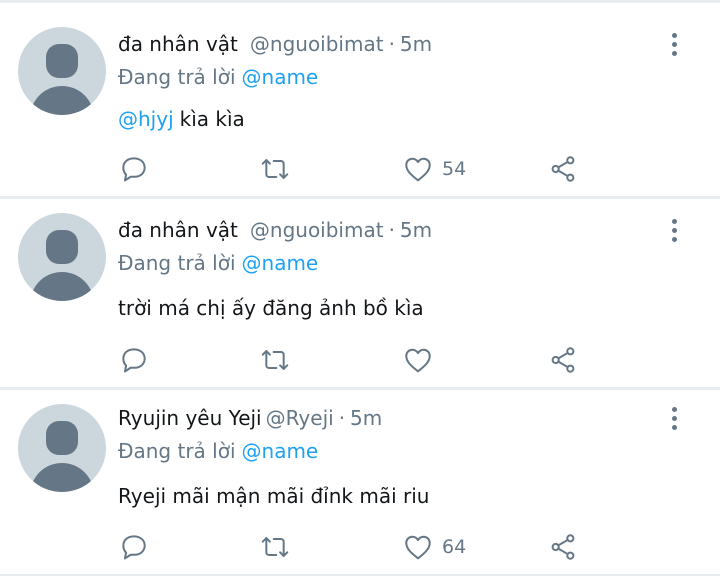 The image size is (720, 576). I want to click on author-name: Ryujin yêu Yeji, so click(190, 418).